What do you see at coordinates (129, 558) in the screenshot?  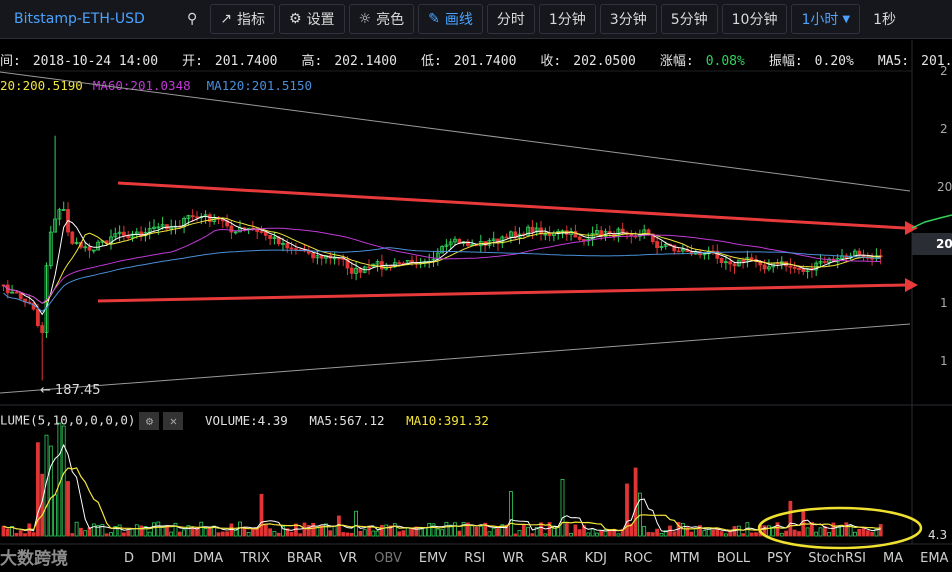 I see `indicator-tab: D` at bounding box center [129, 558].